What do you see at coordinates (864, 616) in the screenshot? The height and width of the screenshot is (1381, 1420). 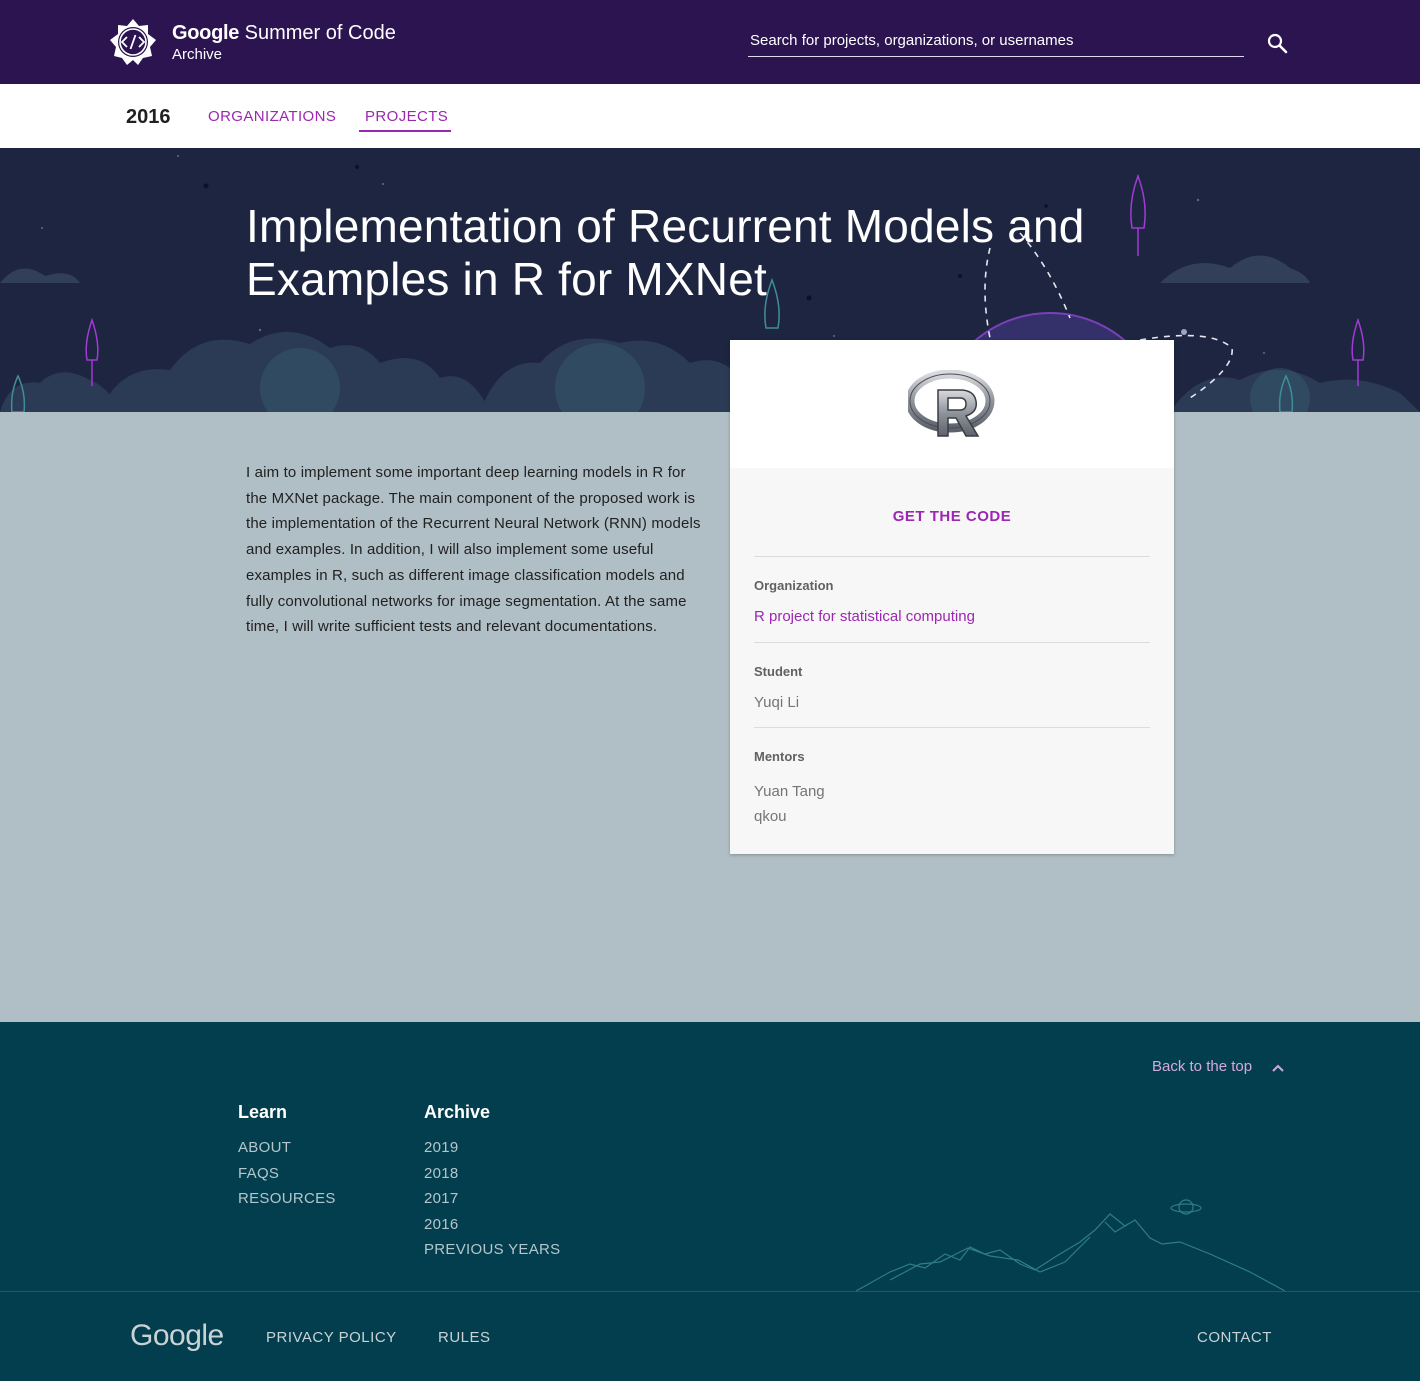 I see `organization-link: R project for statistical computing` at bounding box center [864, 616].